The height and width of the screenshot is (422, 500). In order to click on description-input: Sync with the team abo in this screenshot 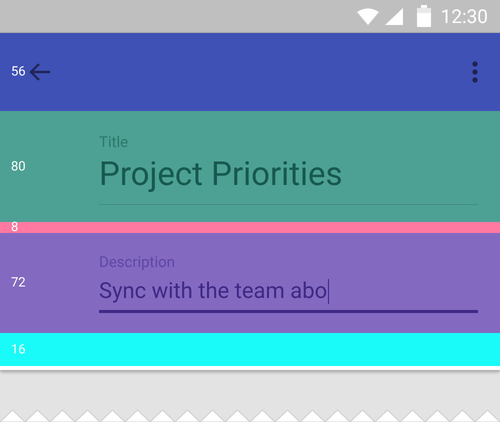, I will do `click(288, 296)`.